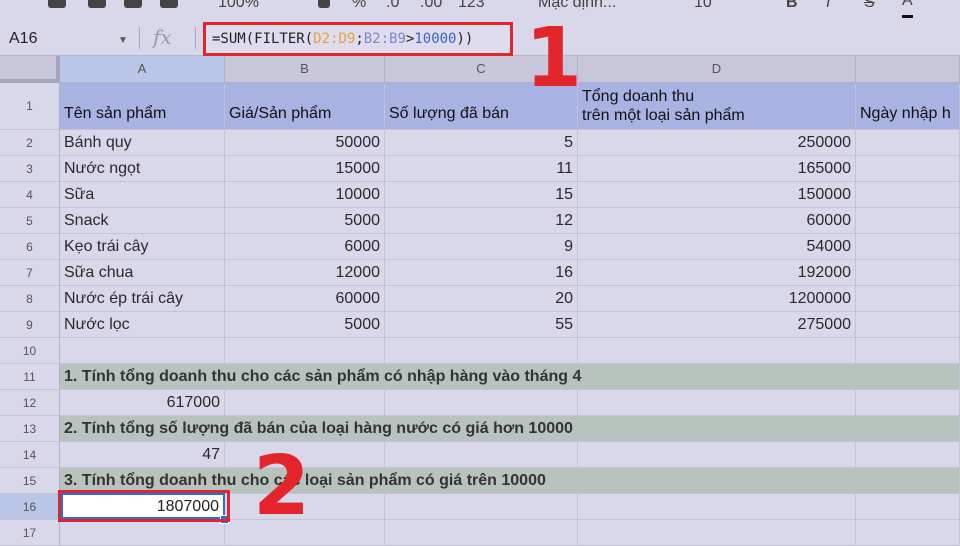  I want to click on row-header-2: 2, so click(30, 143).